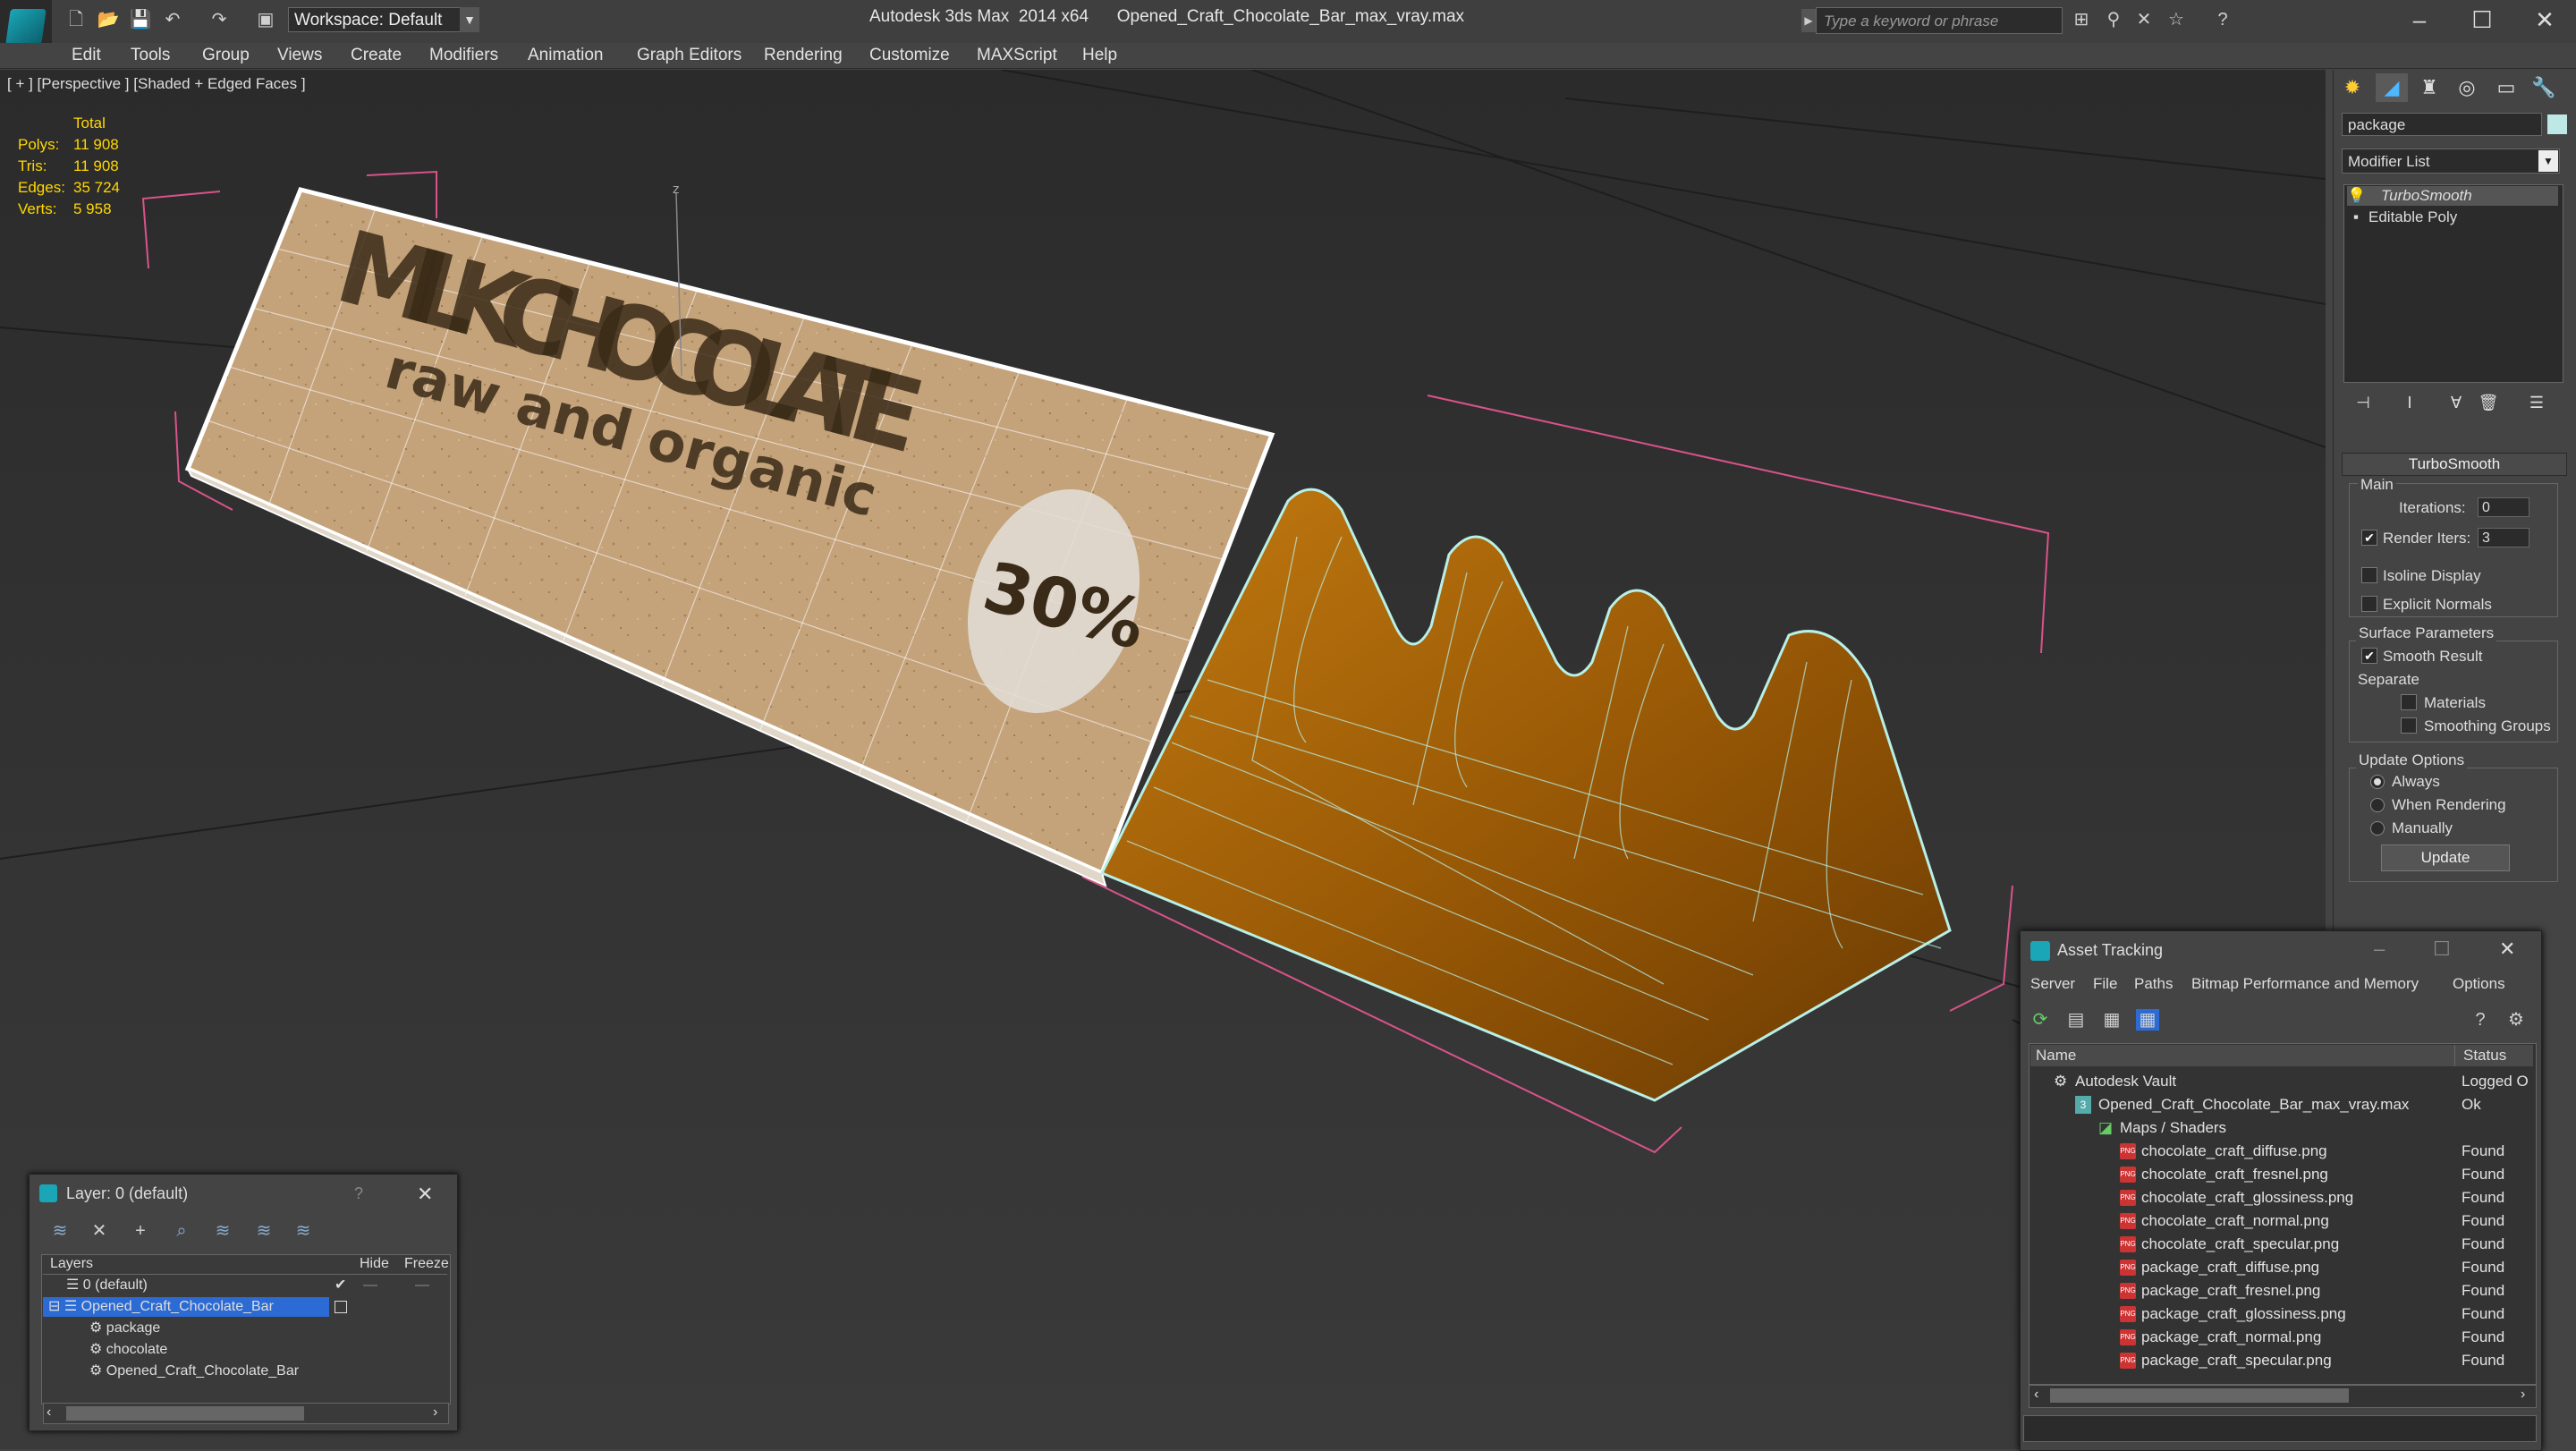 The height and width of the screenshot is (1451, 2576). I want to click on asset-row-map: PNG chocolate_craft_diffuse.png Found, so click(2281, 1151).